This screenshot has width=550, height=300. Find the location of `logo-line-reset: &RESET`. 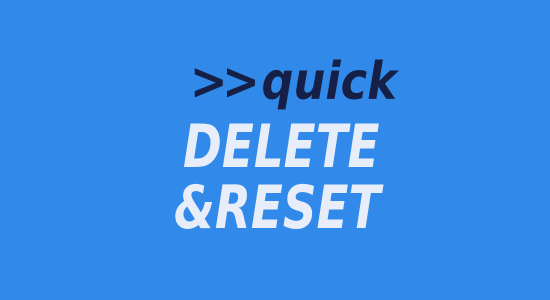

logo-line-reset: &RESET is located at coordinates (277, 208).